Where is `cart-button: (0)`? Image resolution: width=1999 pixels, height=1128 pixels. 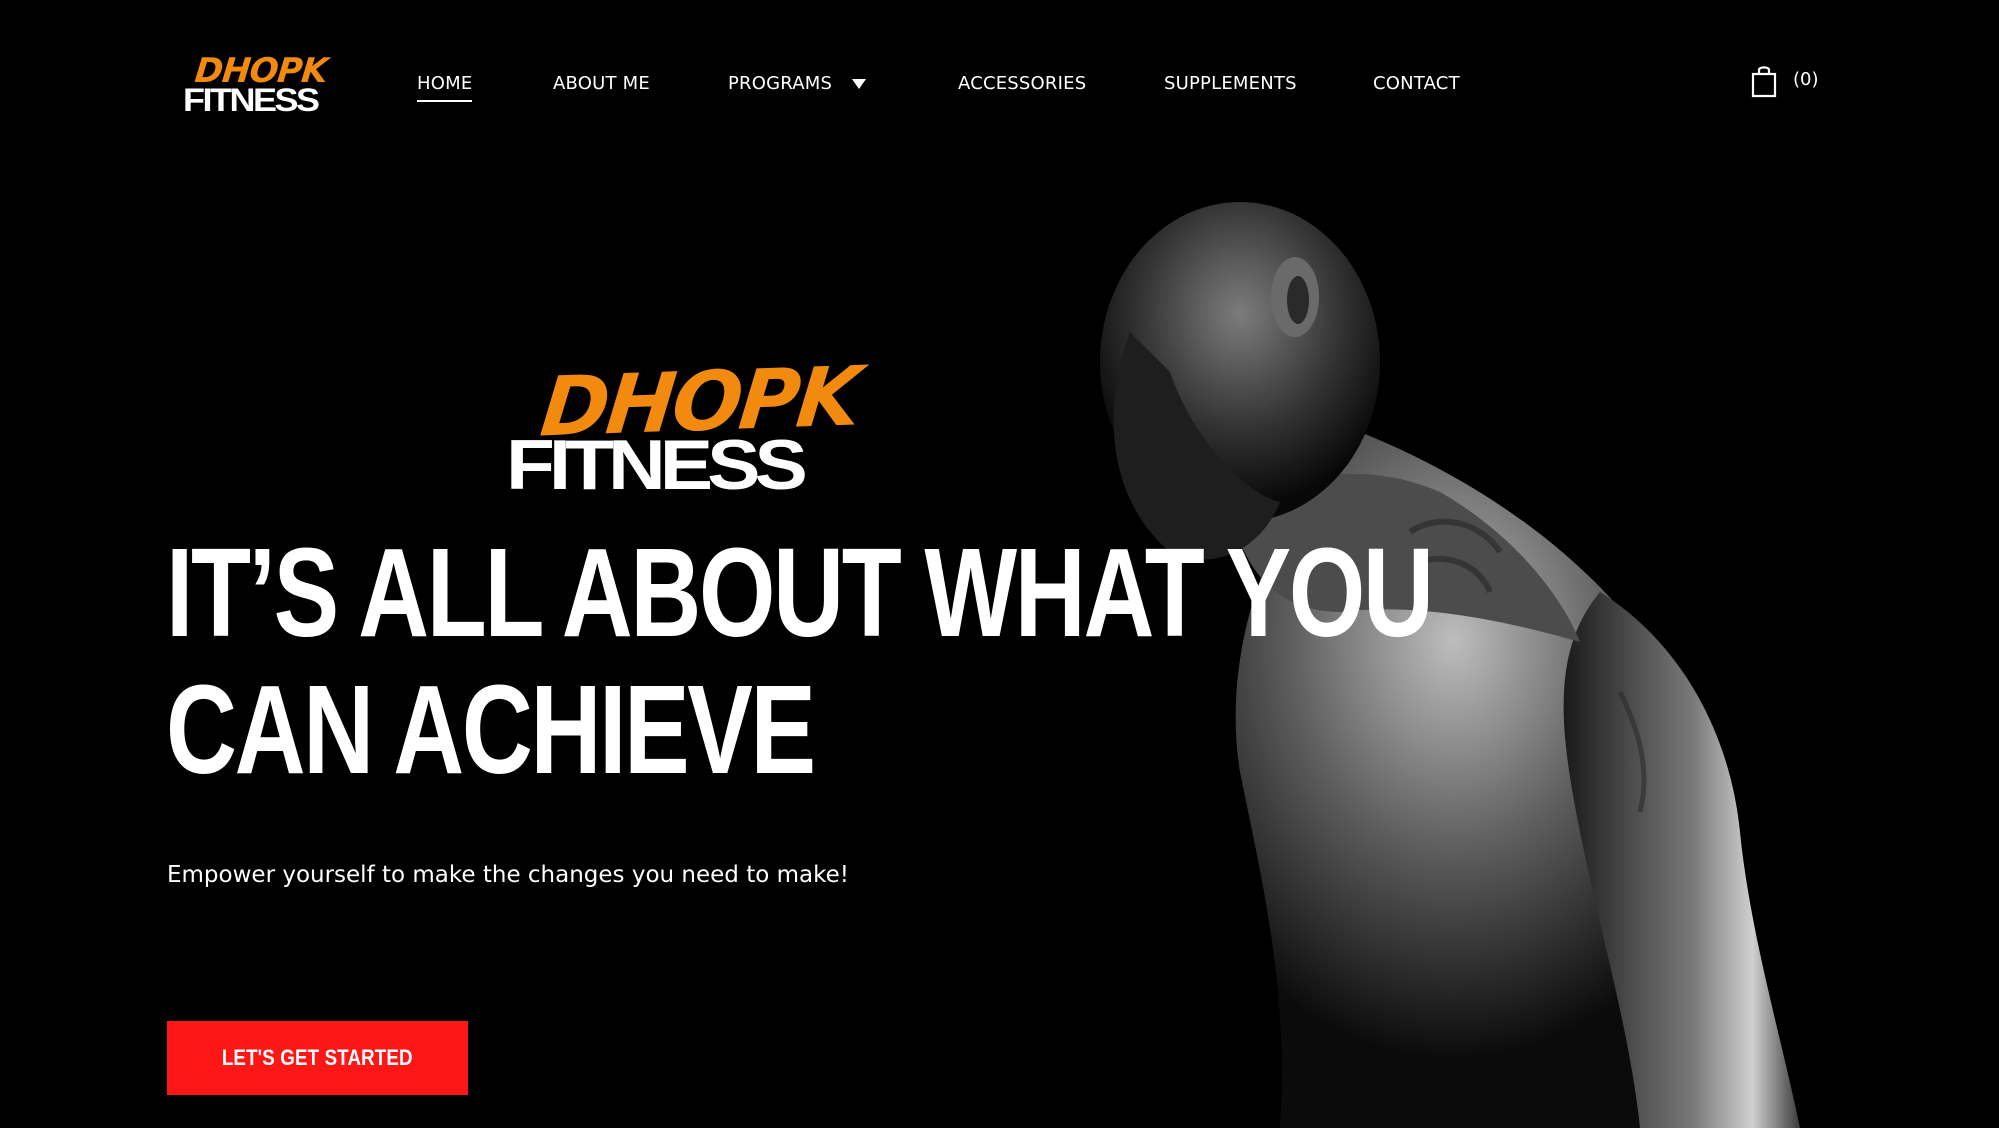 cart-button: (0) is located at coordinates (1805, 82).